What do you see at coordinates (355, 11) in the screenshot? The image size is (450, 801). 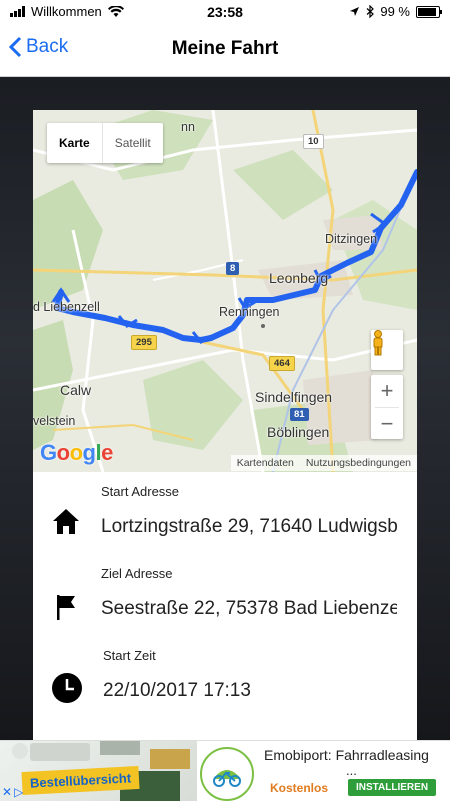 I see `location-arrow-icon` at bounding box center [355, 11].